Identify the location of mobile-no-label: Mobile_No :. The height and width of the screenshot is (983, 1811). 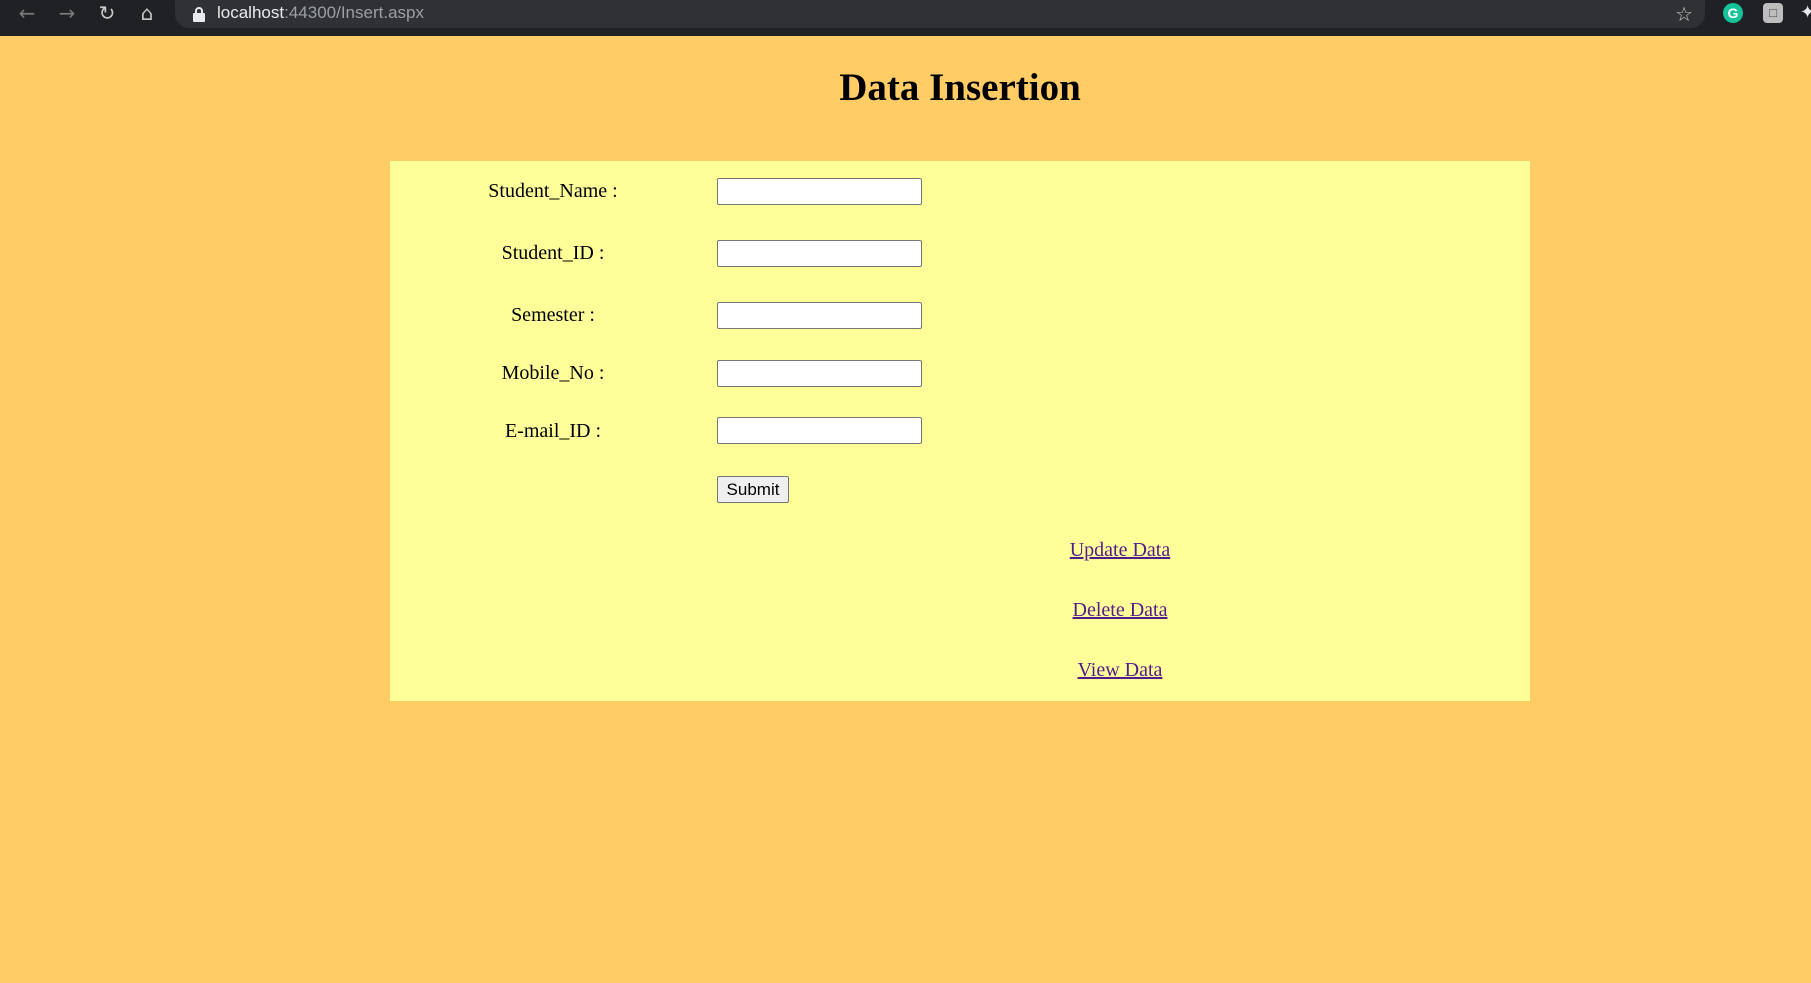
(553, 373).